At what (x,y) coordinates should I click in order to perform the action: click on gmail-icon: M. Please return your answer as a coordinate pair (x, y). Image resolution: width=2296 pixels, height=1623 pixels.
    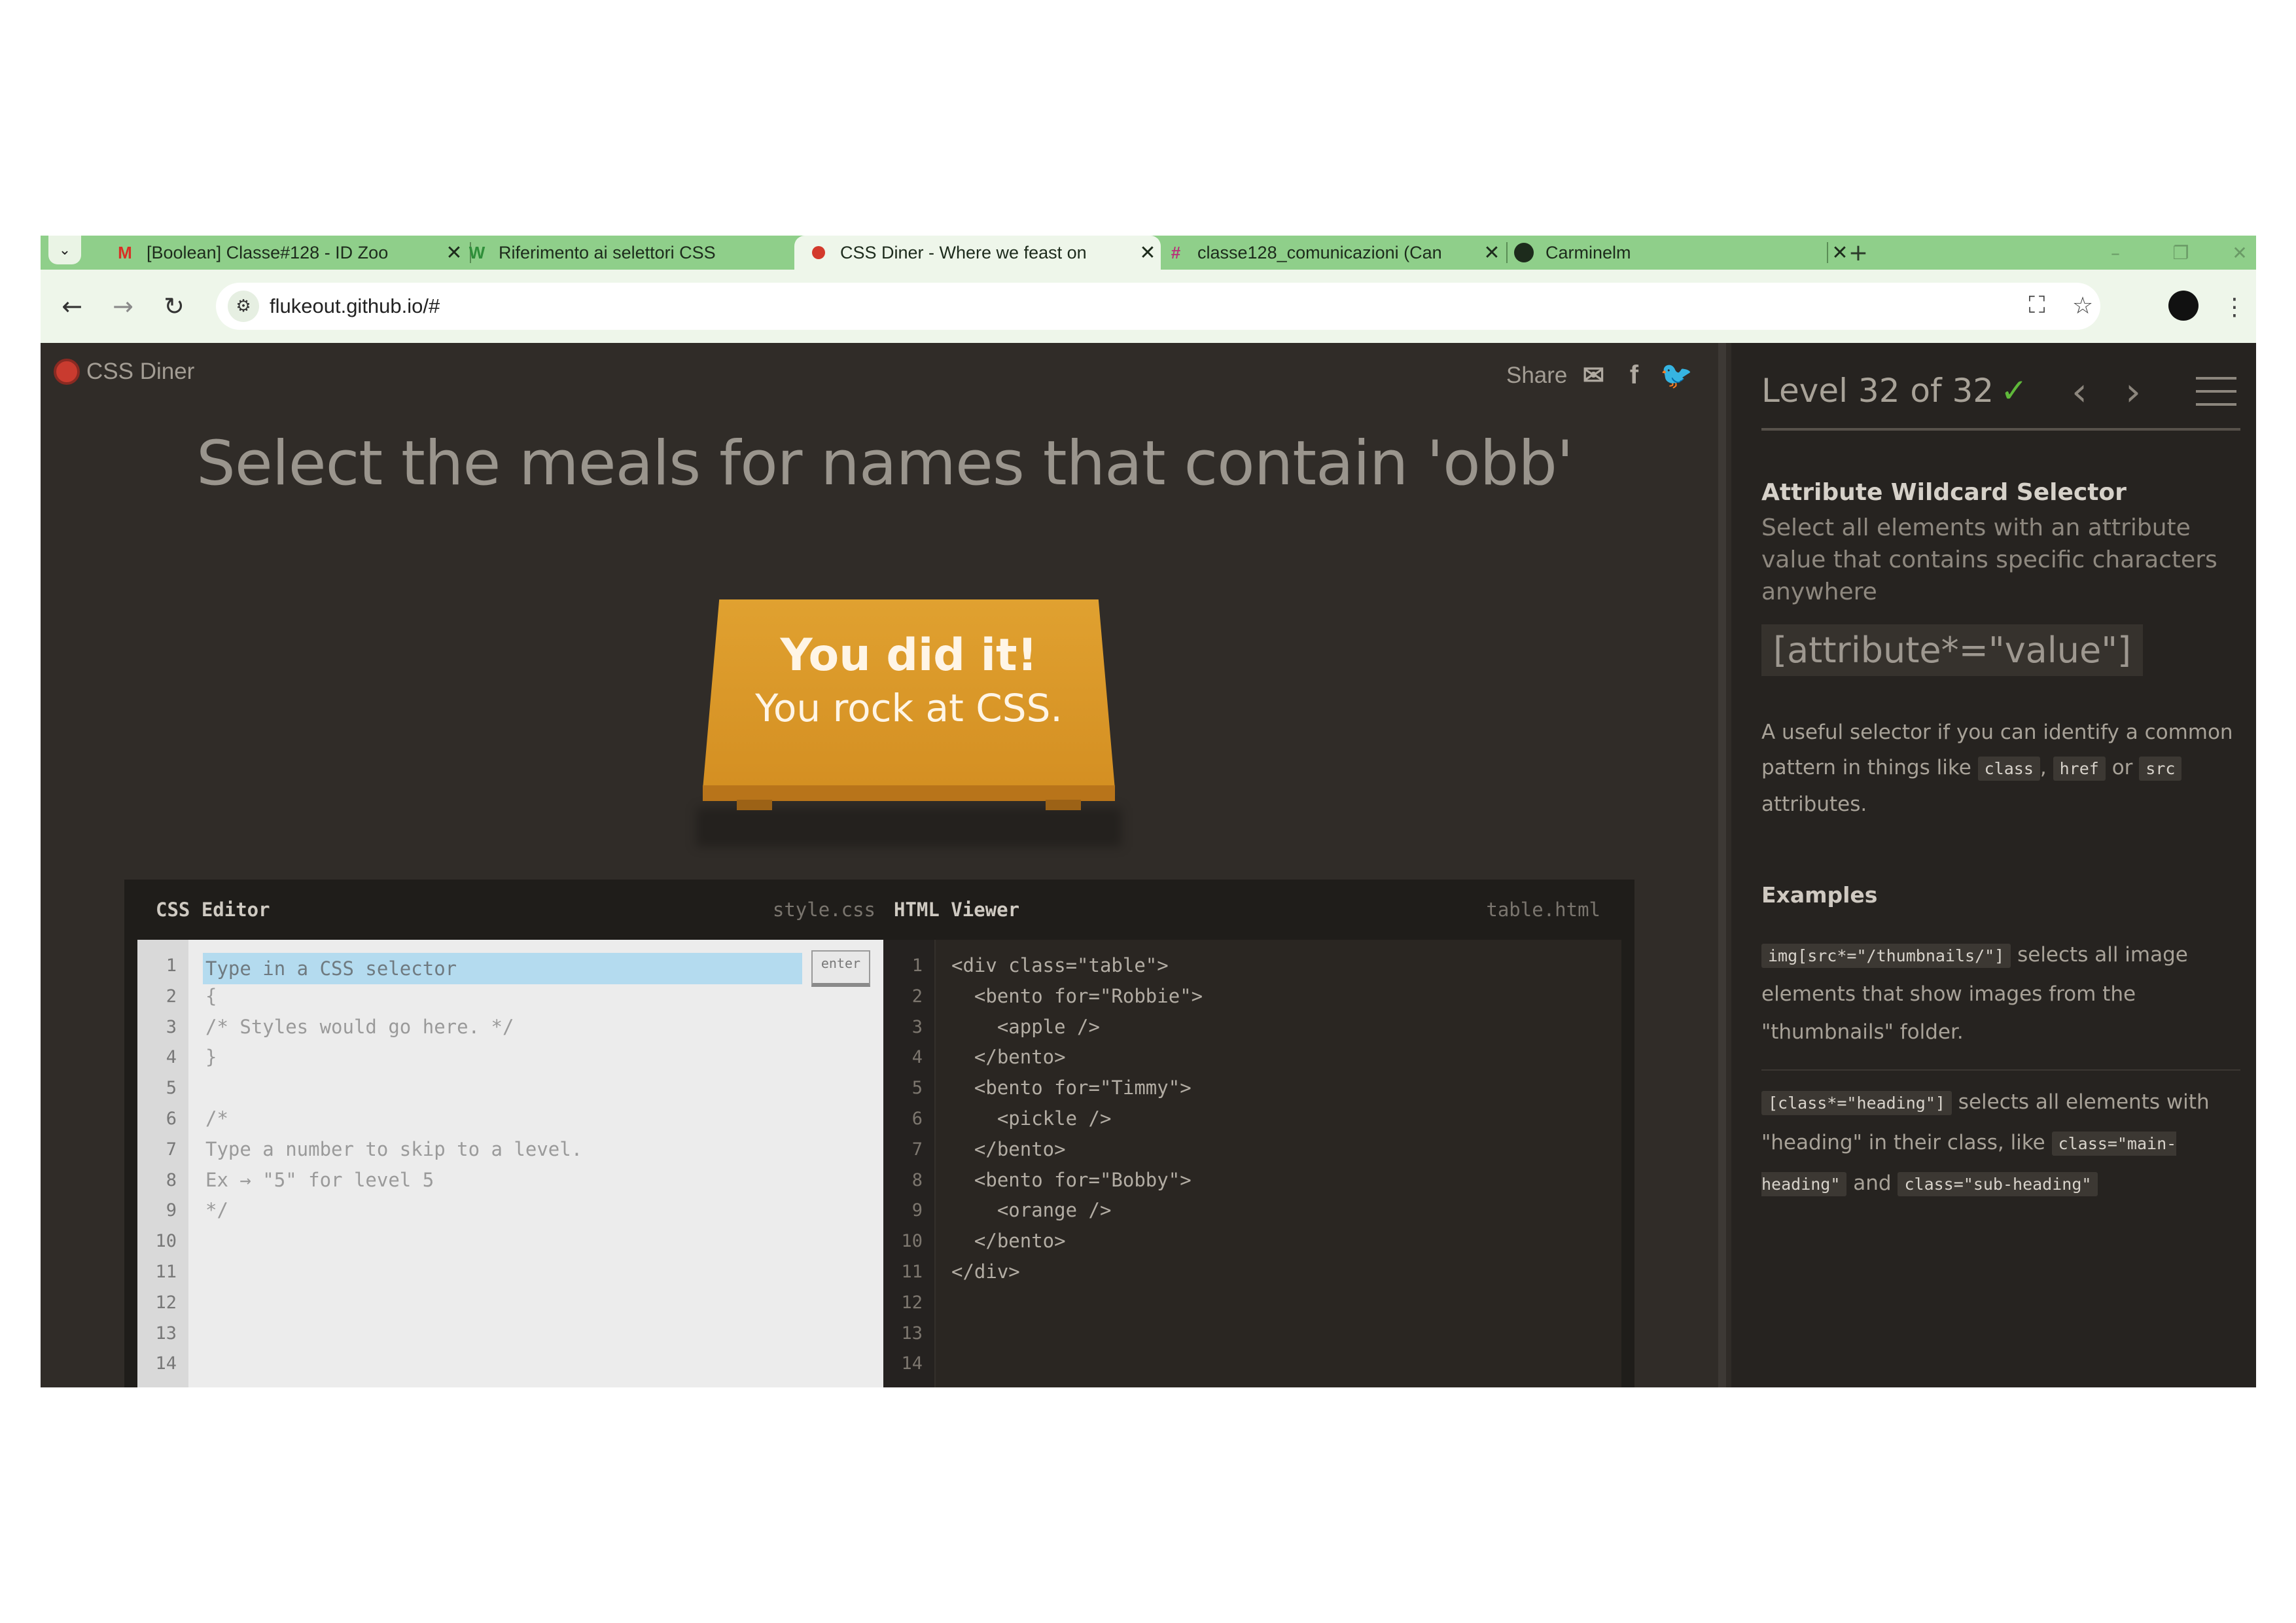
    Looking at the image, I should click on (125, 252).